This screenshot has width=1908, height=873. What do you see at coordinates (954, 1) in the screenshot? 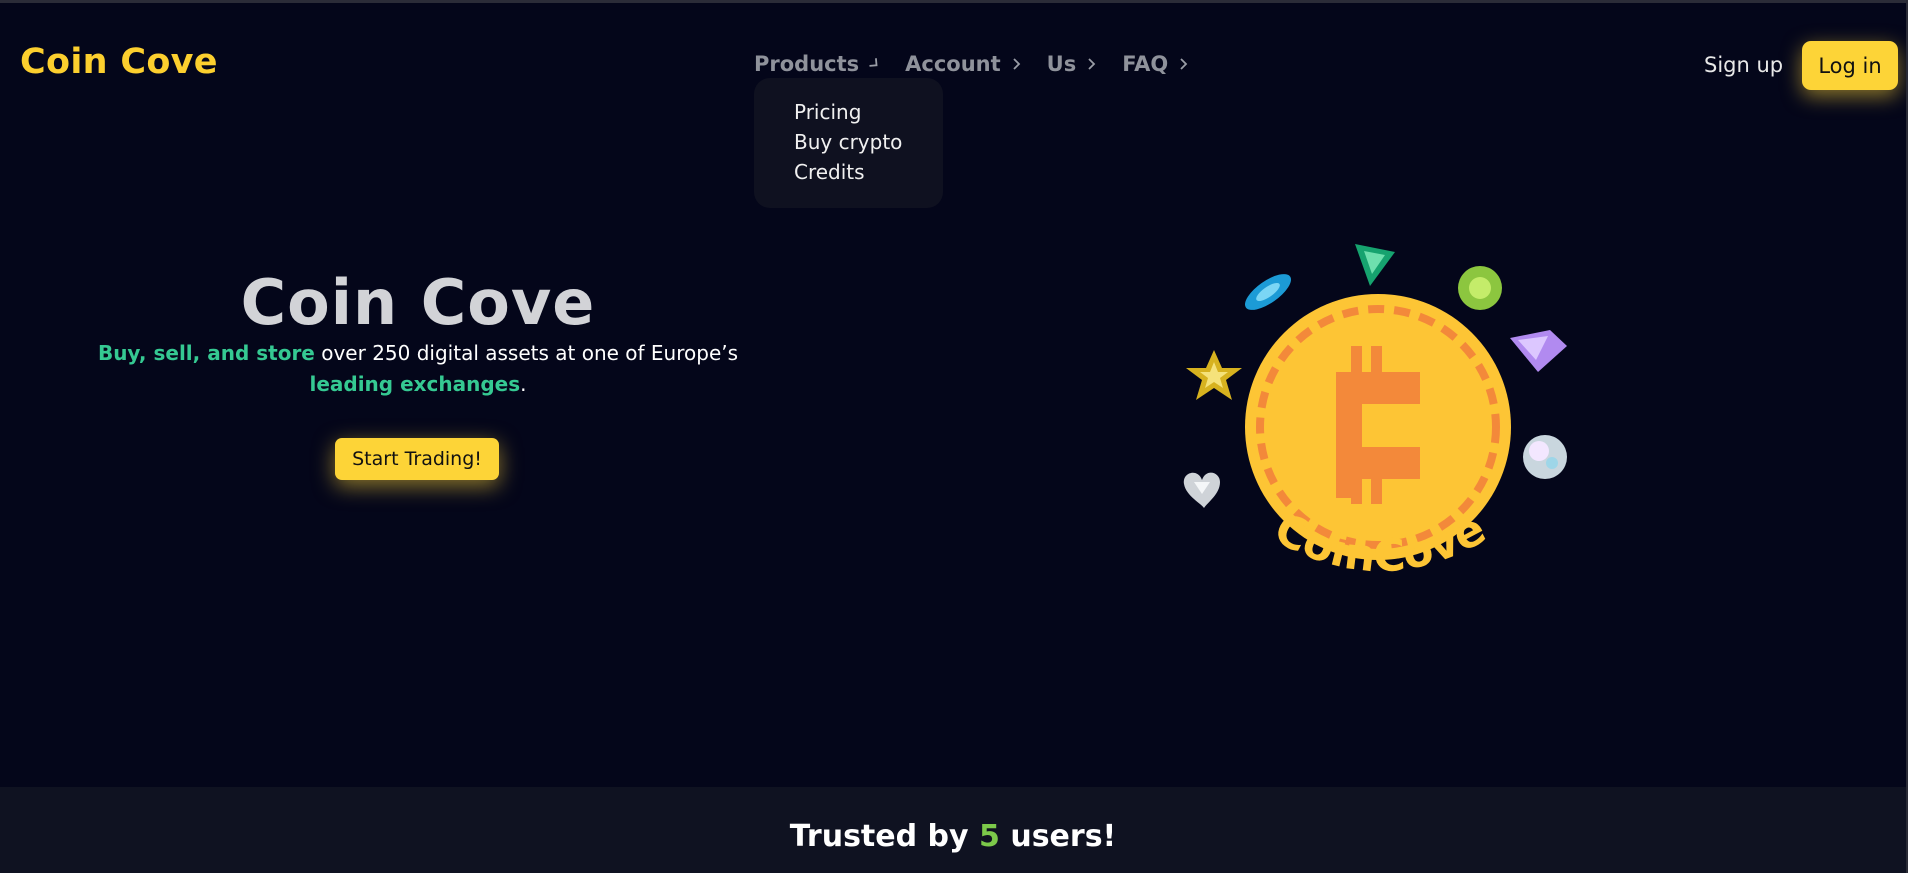
I see `window-top-border` at bounding box center [954, 1].